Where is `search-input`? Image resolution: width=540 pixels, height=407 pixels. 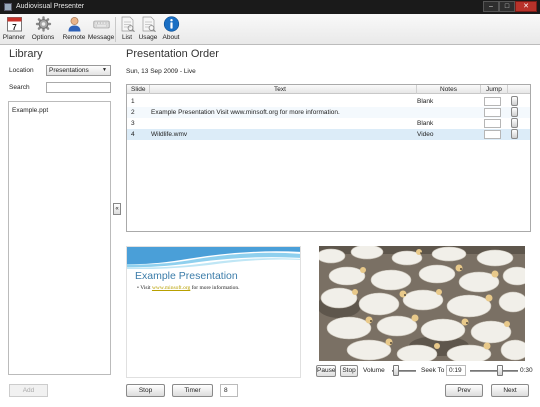 search-input is located at coordinates (78, 87).